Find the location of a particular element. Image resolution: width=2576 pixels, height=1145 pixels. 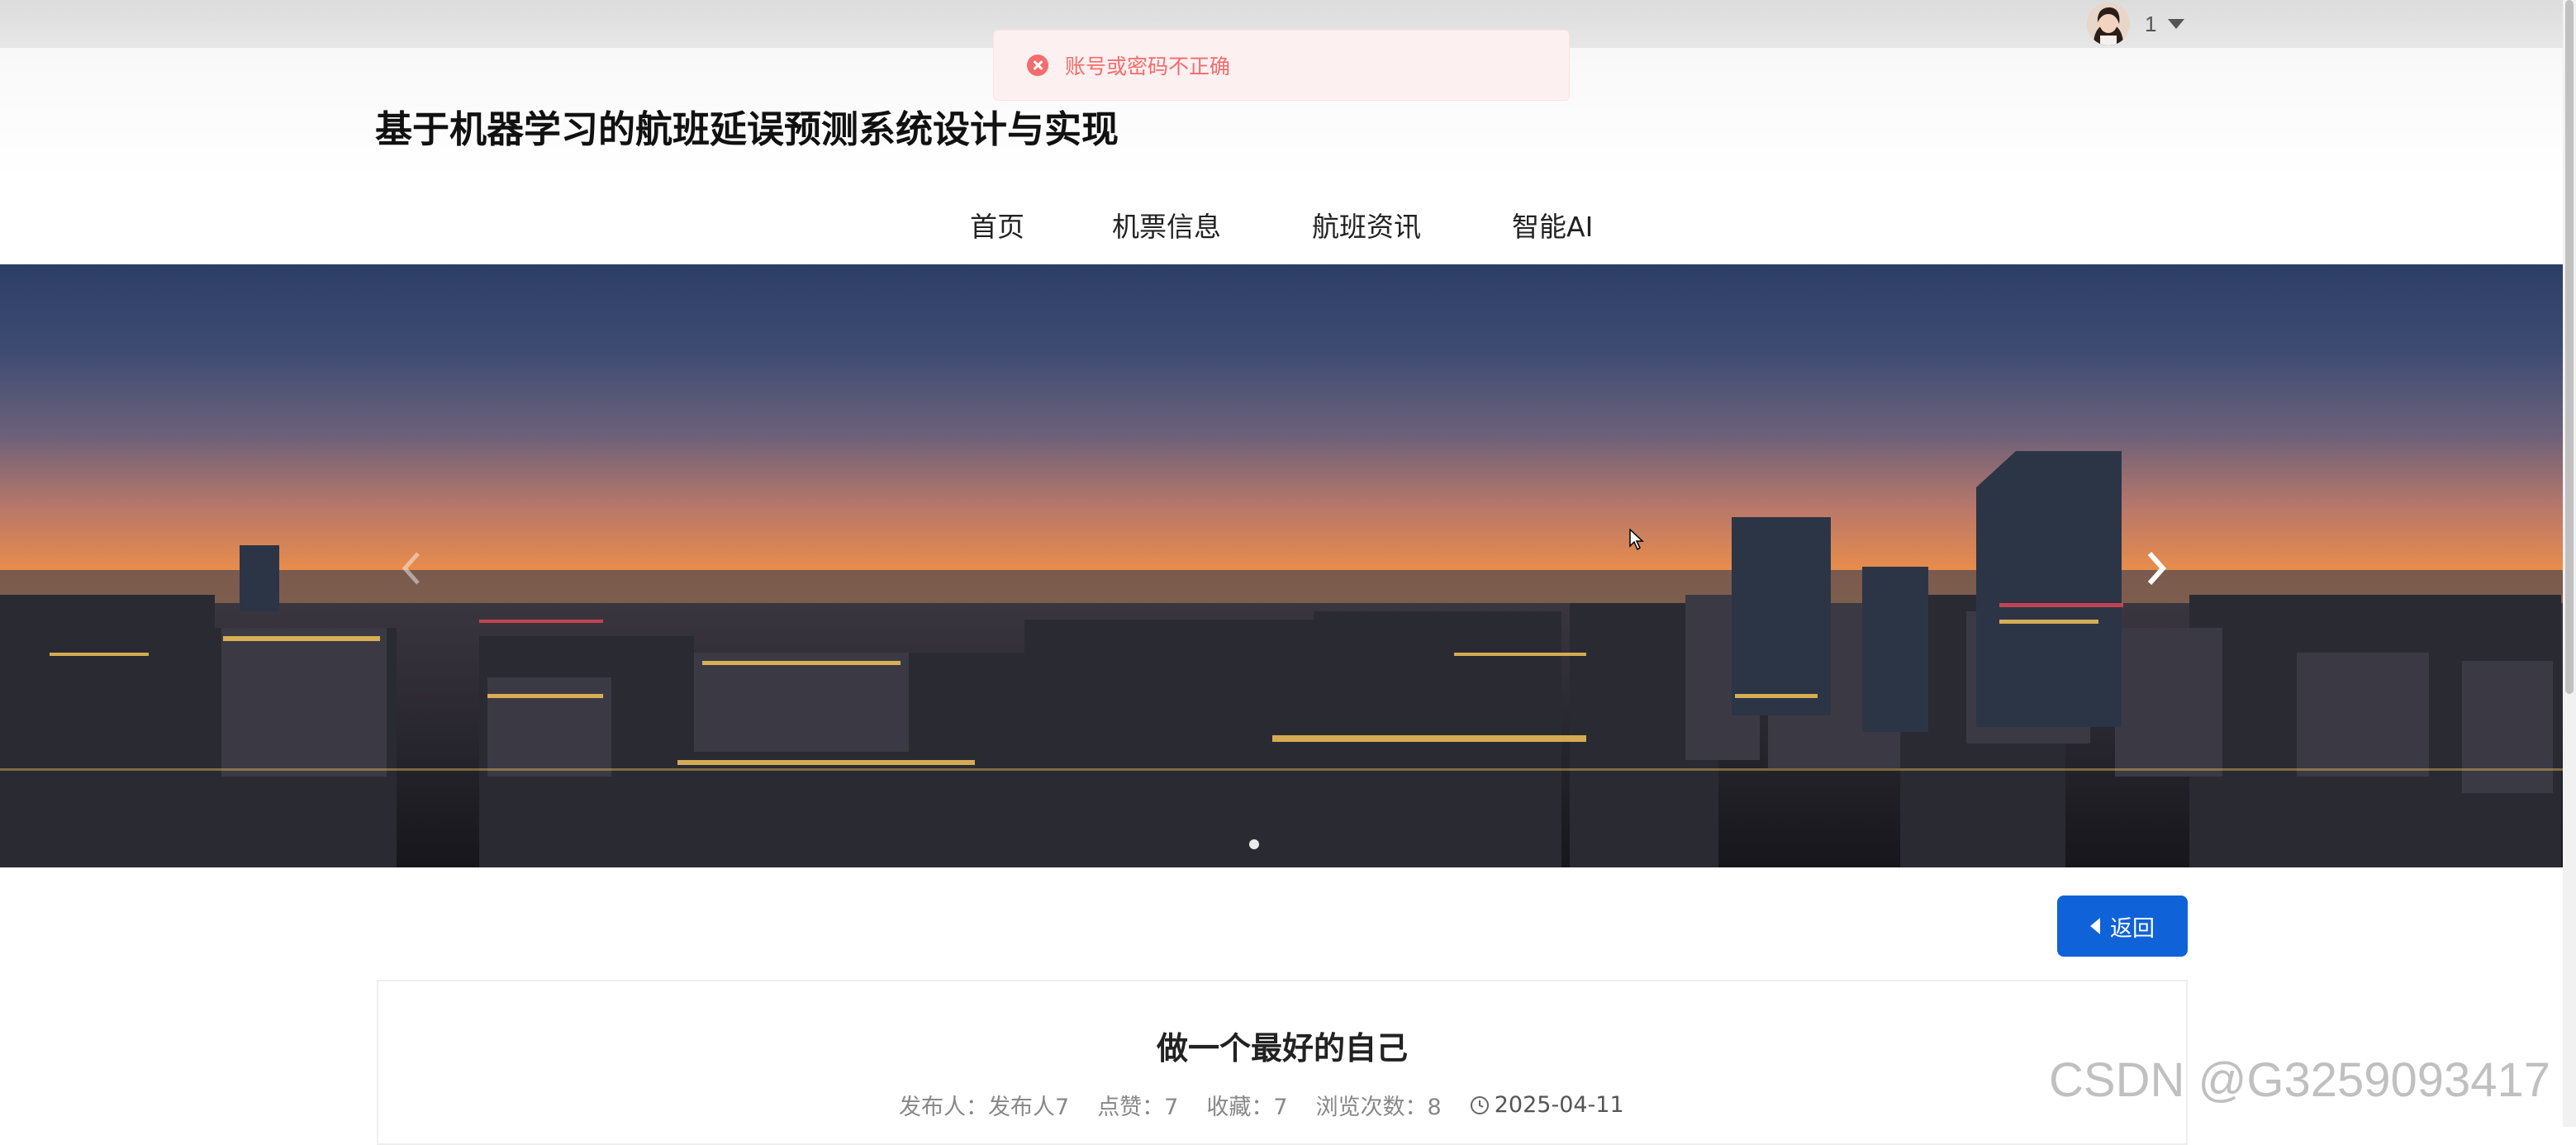

chevron-right-icon is located at coordinates (2156, 568).